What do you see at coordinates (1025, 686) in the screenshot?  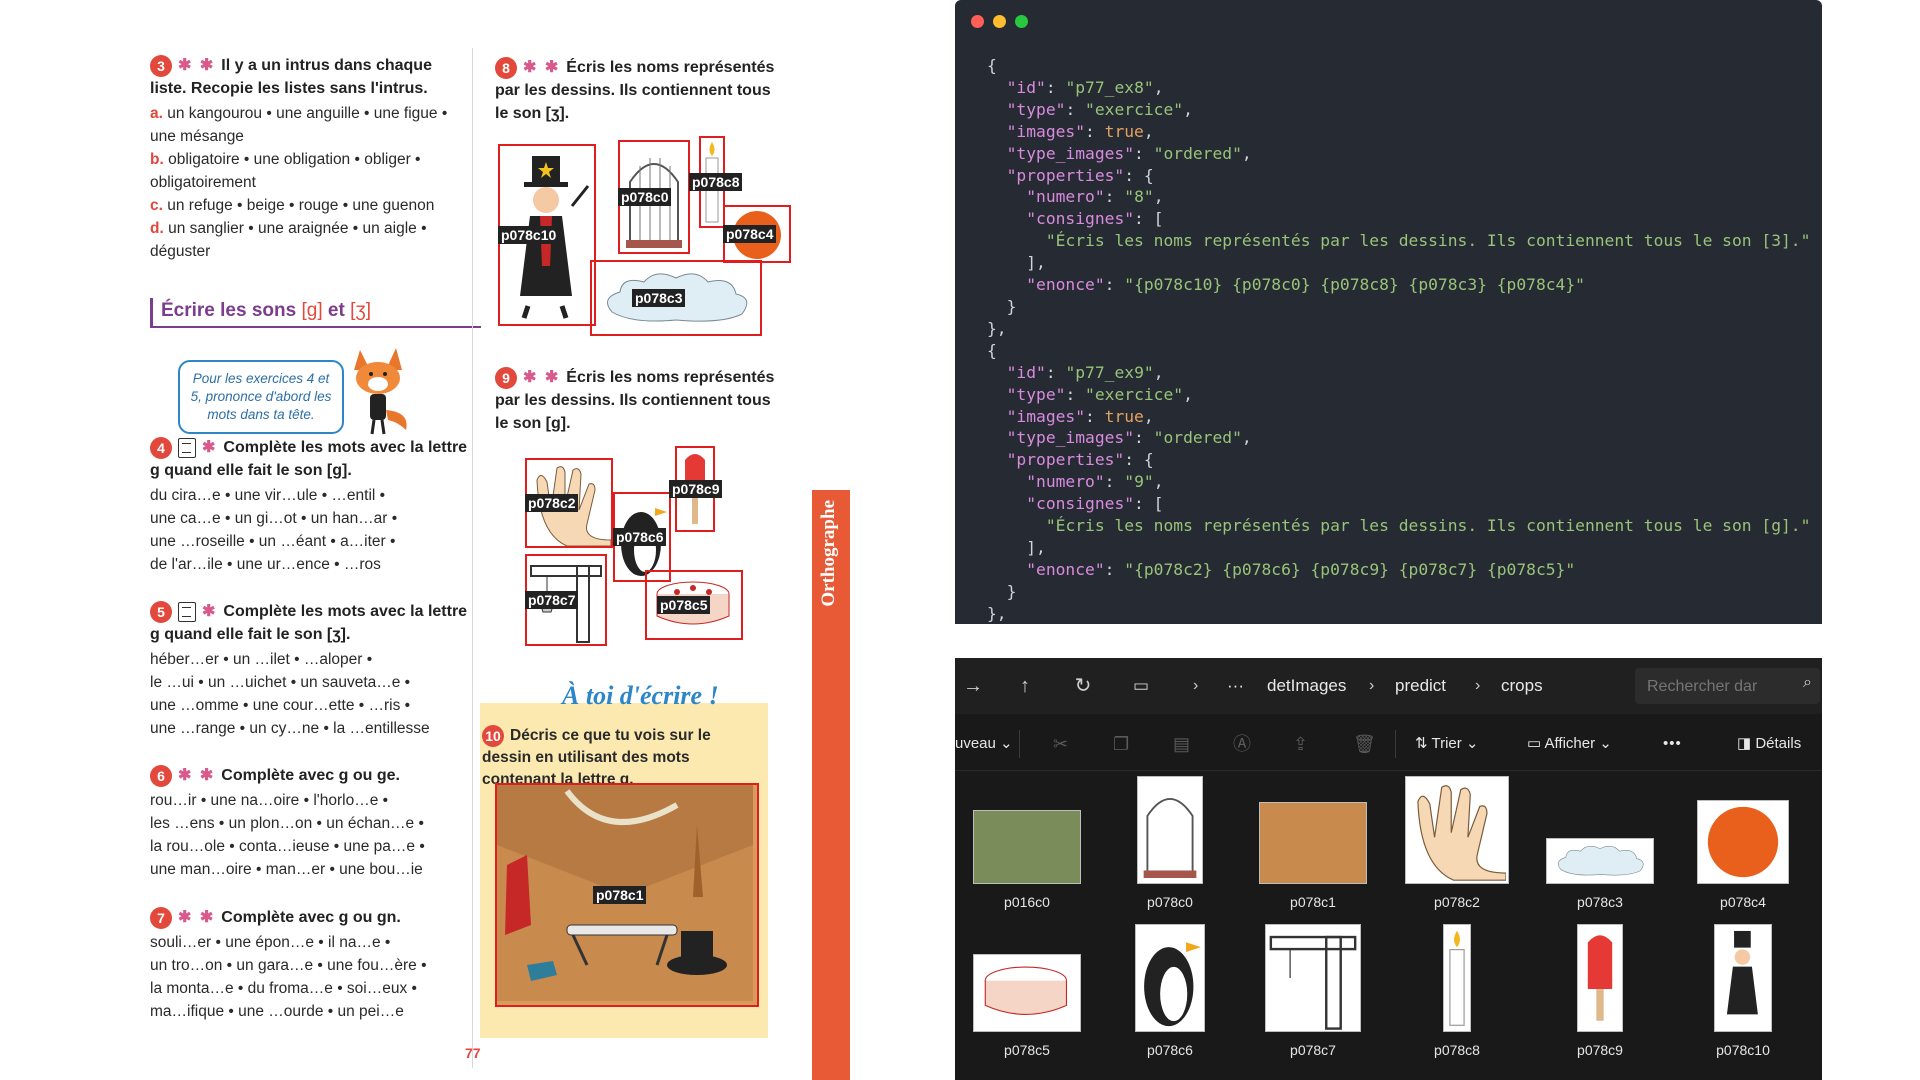 I see `up-arrow-icon: ↑` at bounding box center [1025, 686].